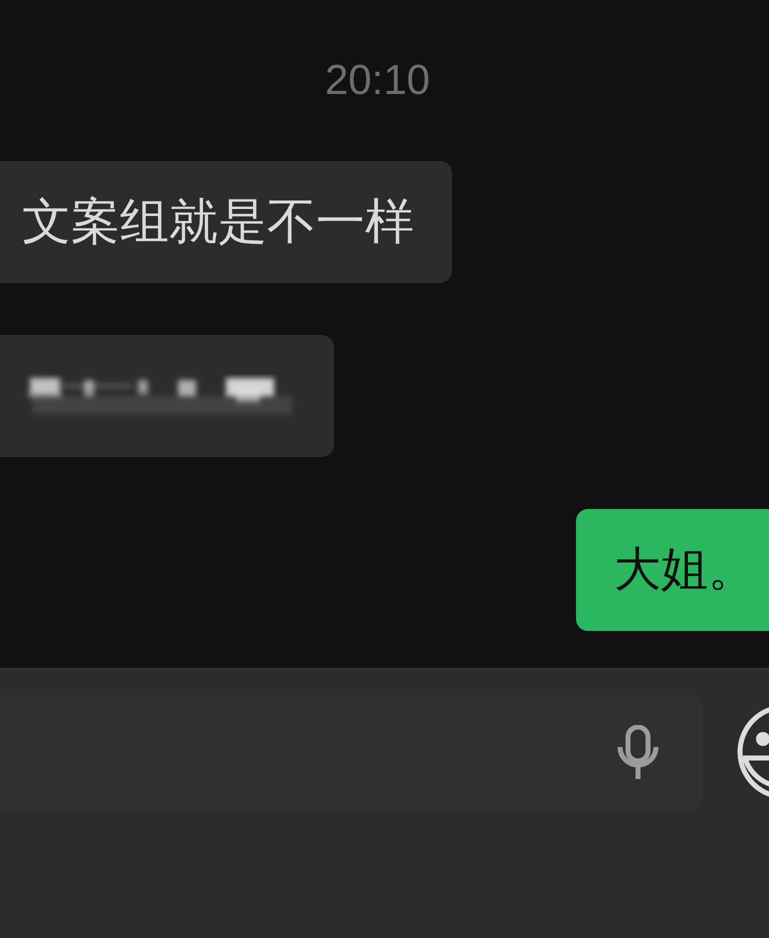  What do you see at coordinates (351, 752) in the screenshot?
I see `input-field` at bounding box center [351, 752].